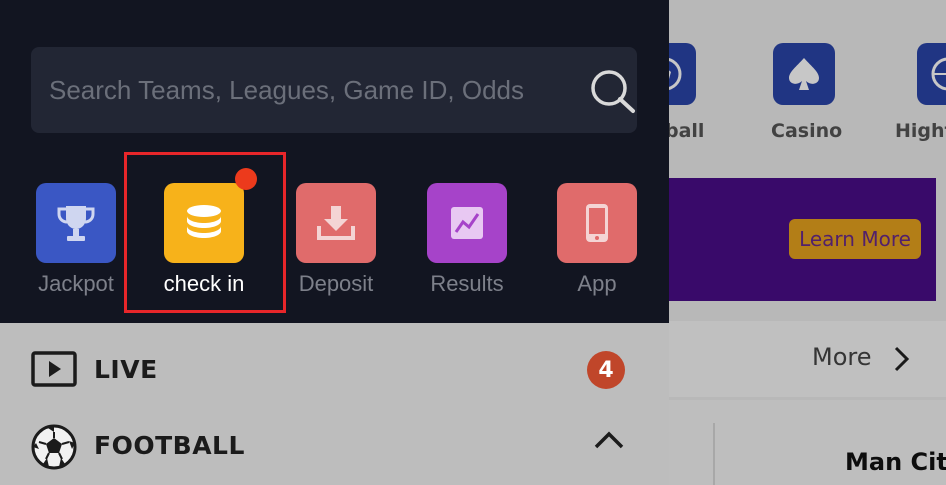 The width and height of the screenshot is (946, 485). What do you see at coordinates (76, 283) in the screenshot?
I see `quick-action-label: Jackpot` at bounding box center [76, 283].